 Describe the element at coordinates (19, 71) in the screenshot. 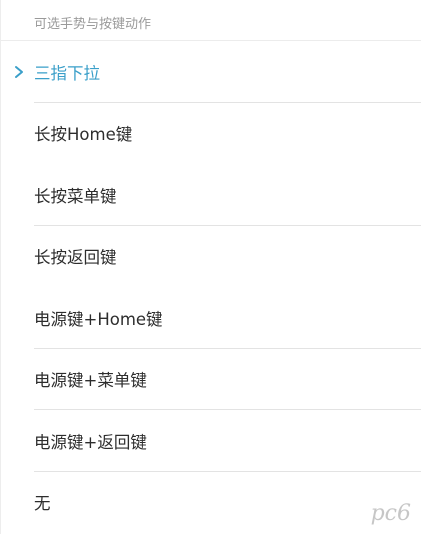

I see `chevron-right-icon` at that location.